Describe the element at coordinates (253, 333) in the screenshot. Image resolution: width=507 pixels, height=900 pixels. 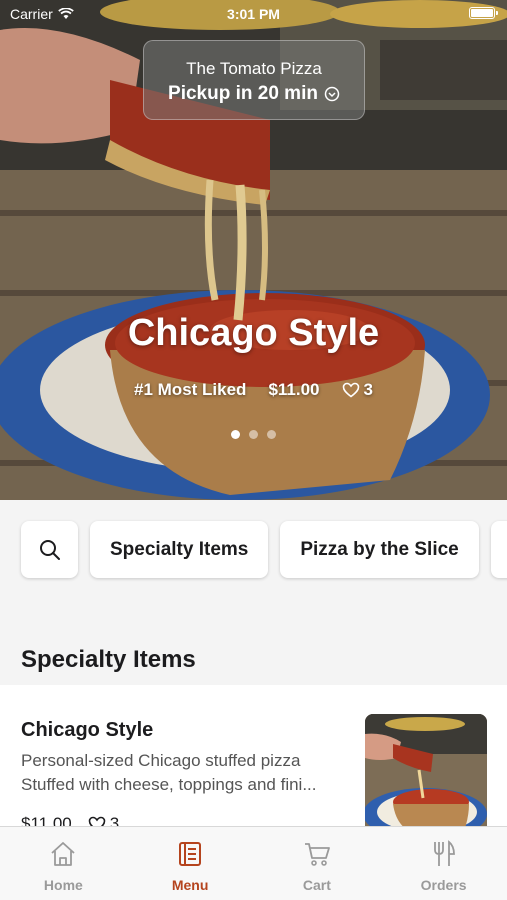
I see `hero-title: Chicago Style` at that location.